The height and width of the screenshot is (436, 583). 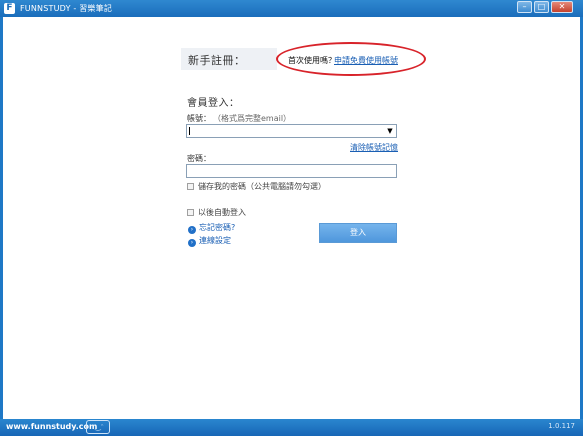 I want to click on clear-account-memory-link: 清除帳號記憶, so click(x=374, y=147).